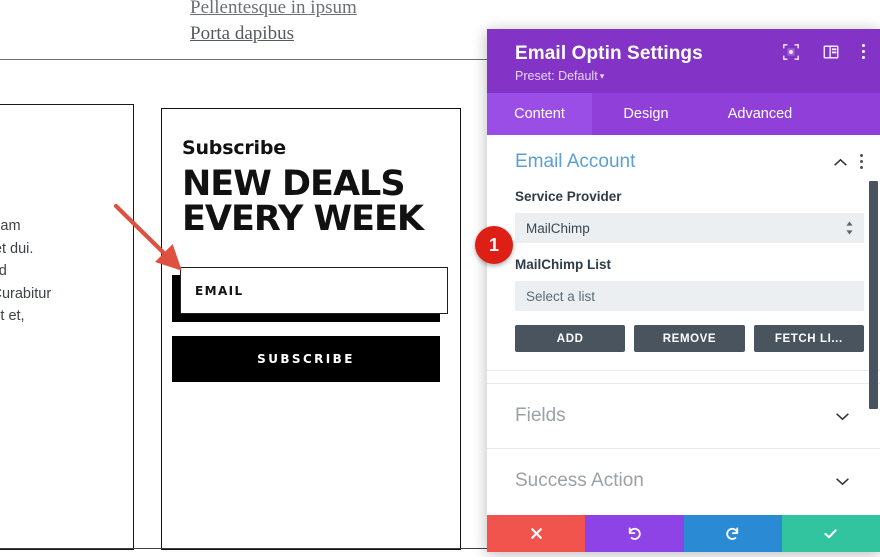 The image size is (880, 557). Describe the element at coordinates (602, 76) in the screenshot. I see `chevron-down-icon: ▾` at that location.